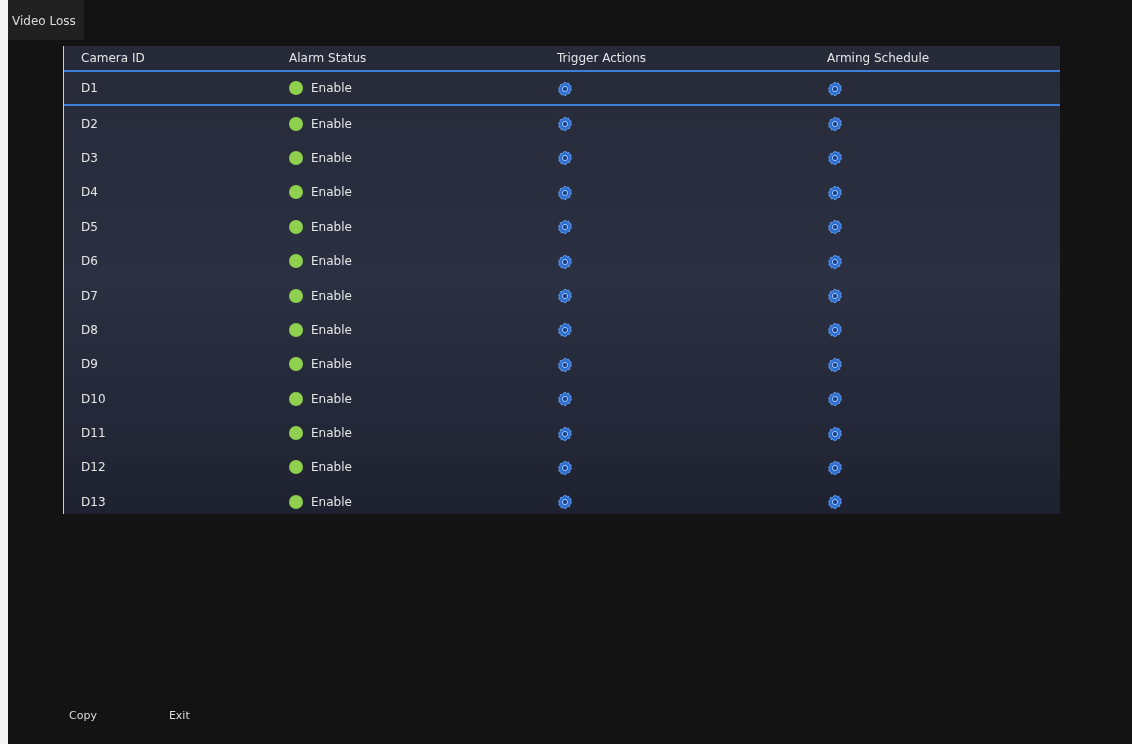  Describe the element at coordinates (94, 468) in the screenshot. I see `camera-id: D12` at that location.